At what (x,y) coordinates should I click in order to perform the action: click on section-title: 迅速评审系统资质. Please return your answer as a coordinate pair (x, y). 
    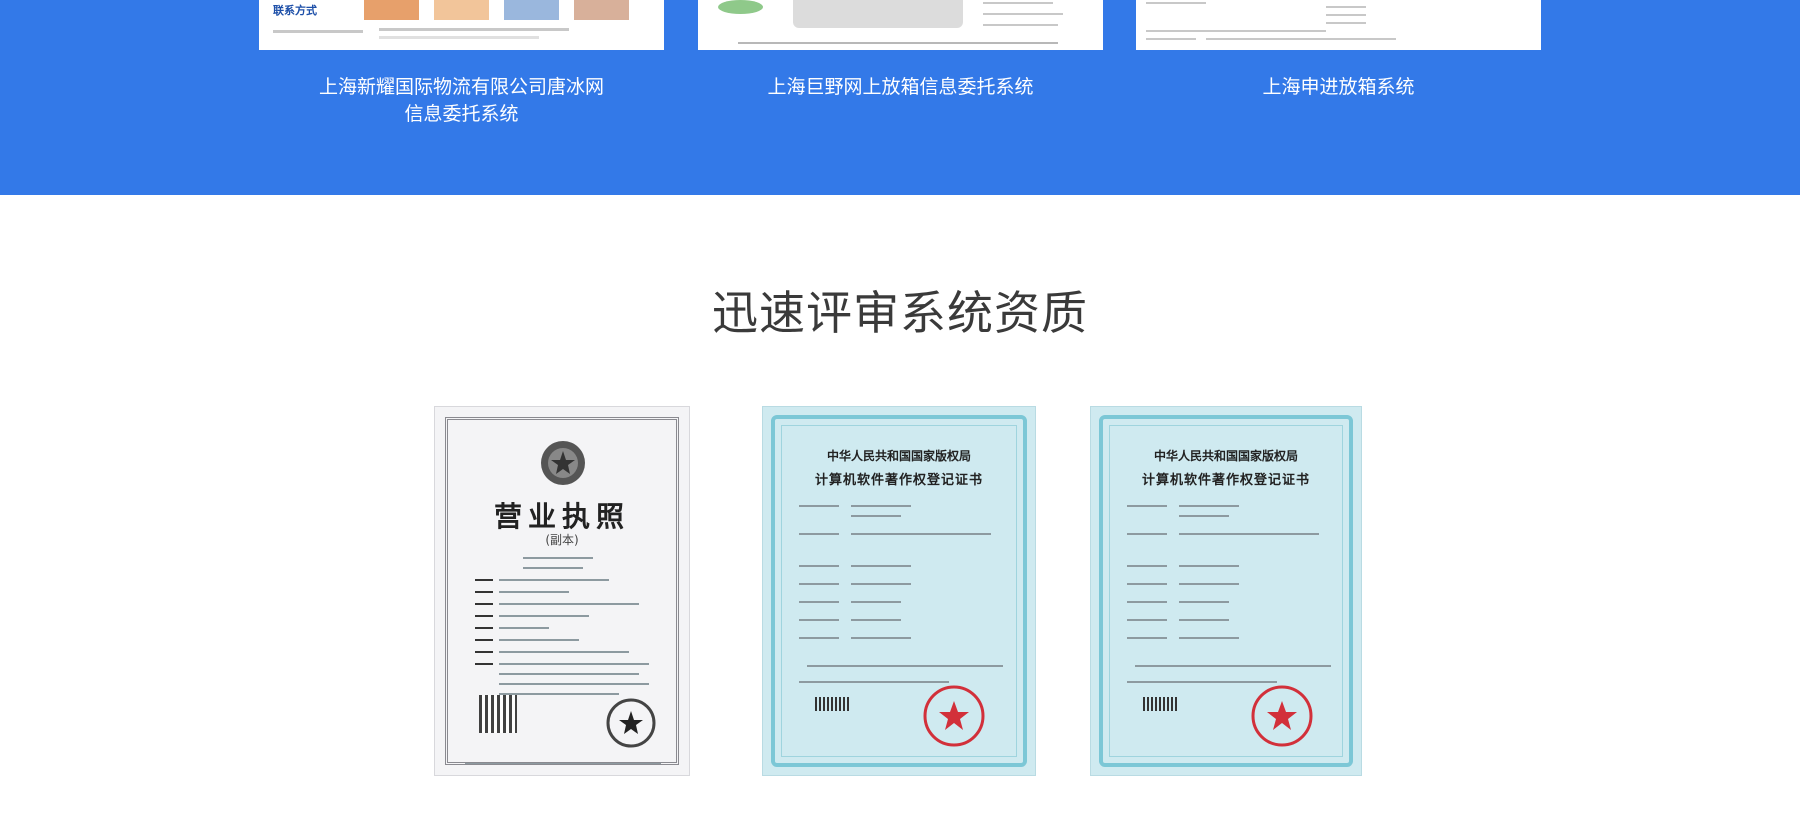
    Looking at the image, I should click on (900, 313).